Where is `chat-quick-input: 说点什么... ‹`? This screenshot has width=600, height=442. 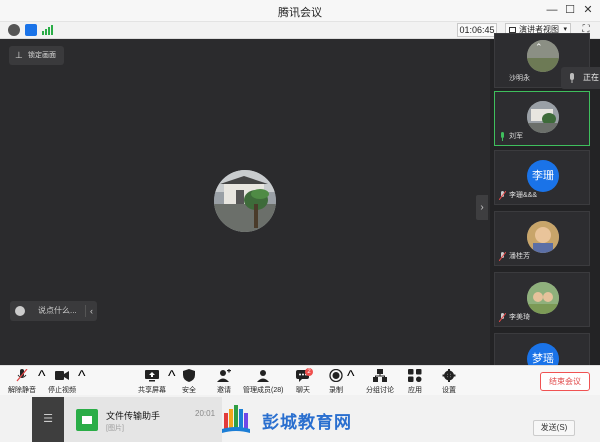 chat-quick-input: 说点什么... ‹ is located at coordinates (53, 311).